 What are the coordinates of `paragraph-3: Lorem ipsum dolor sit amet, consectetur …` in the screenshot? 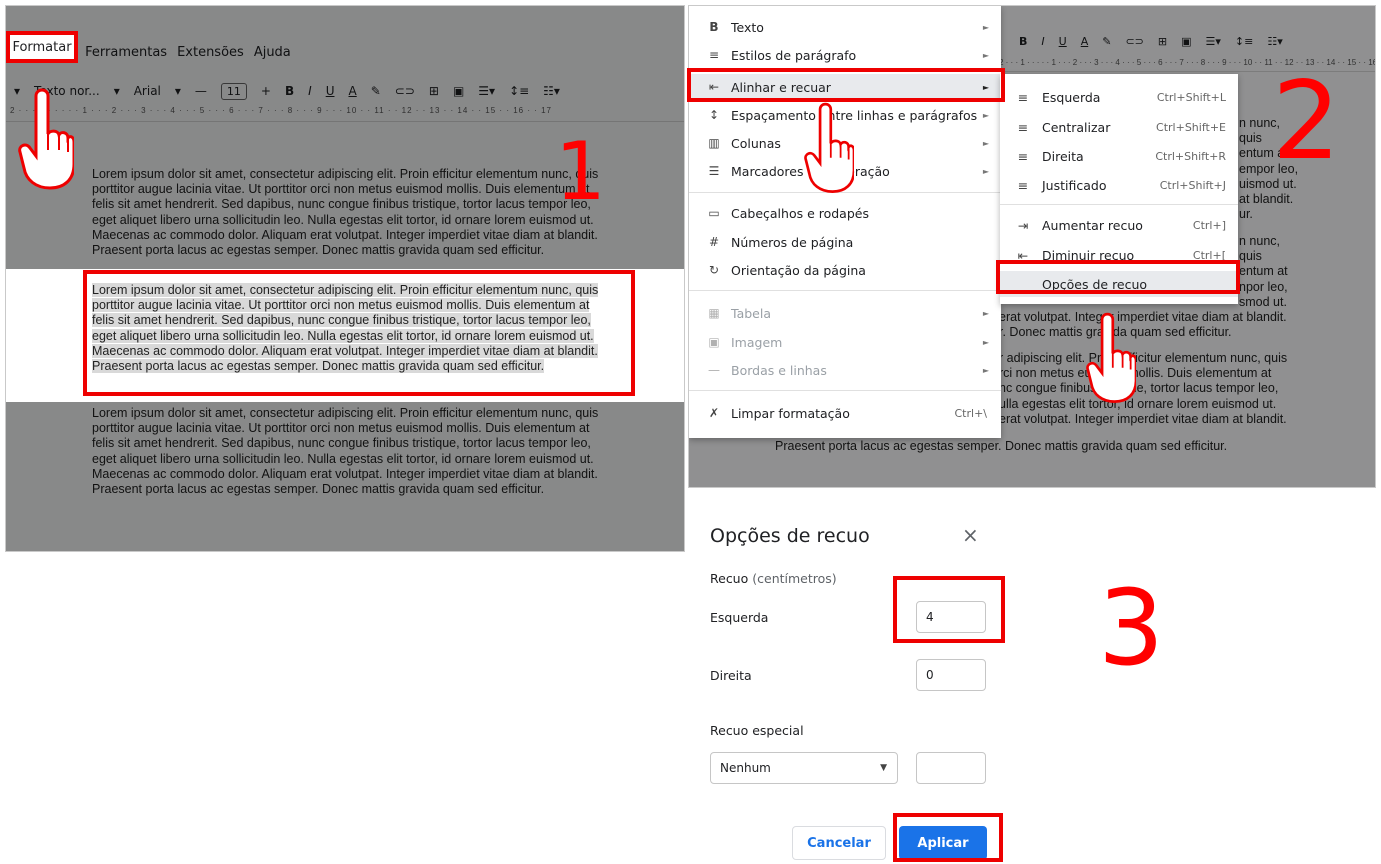 It's located at (345, 451).